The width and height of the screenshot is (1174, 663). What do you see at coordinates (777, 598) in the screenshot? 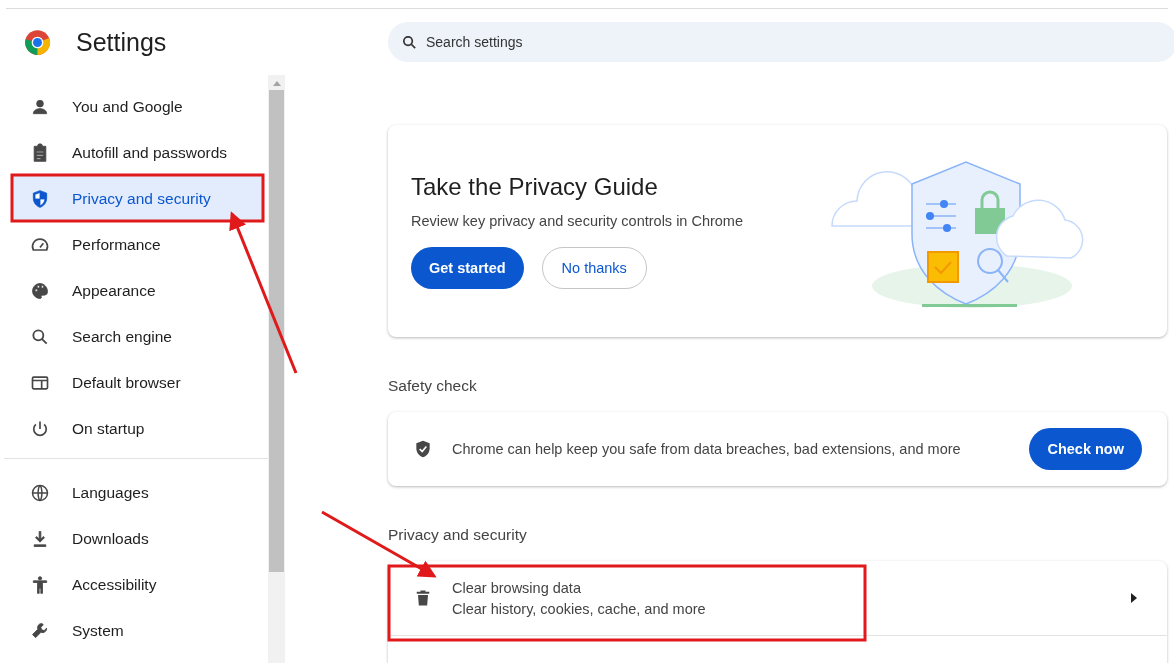
I see `settings-row: Clear browsing data Clear history, cookies, cache, and more` at bounding box center [777, 598].